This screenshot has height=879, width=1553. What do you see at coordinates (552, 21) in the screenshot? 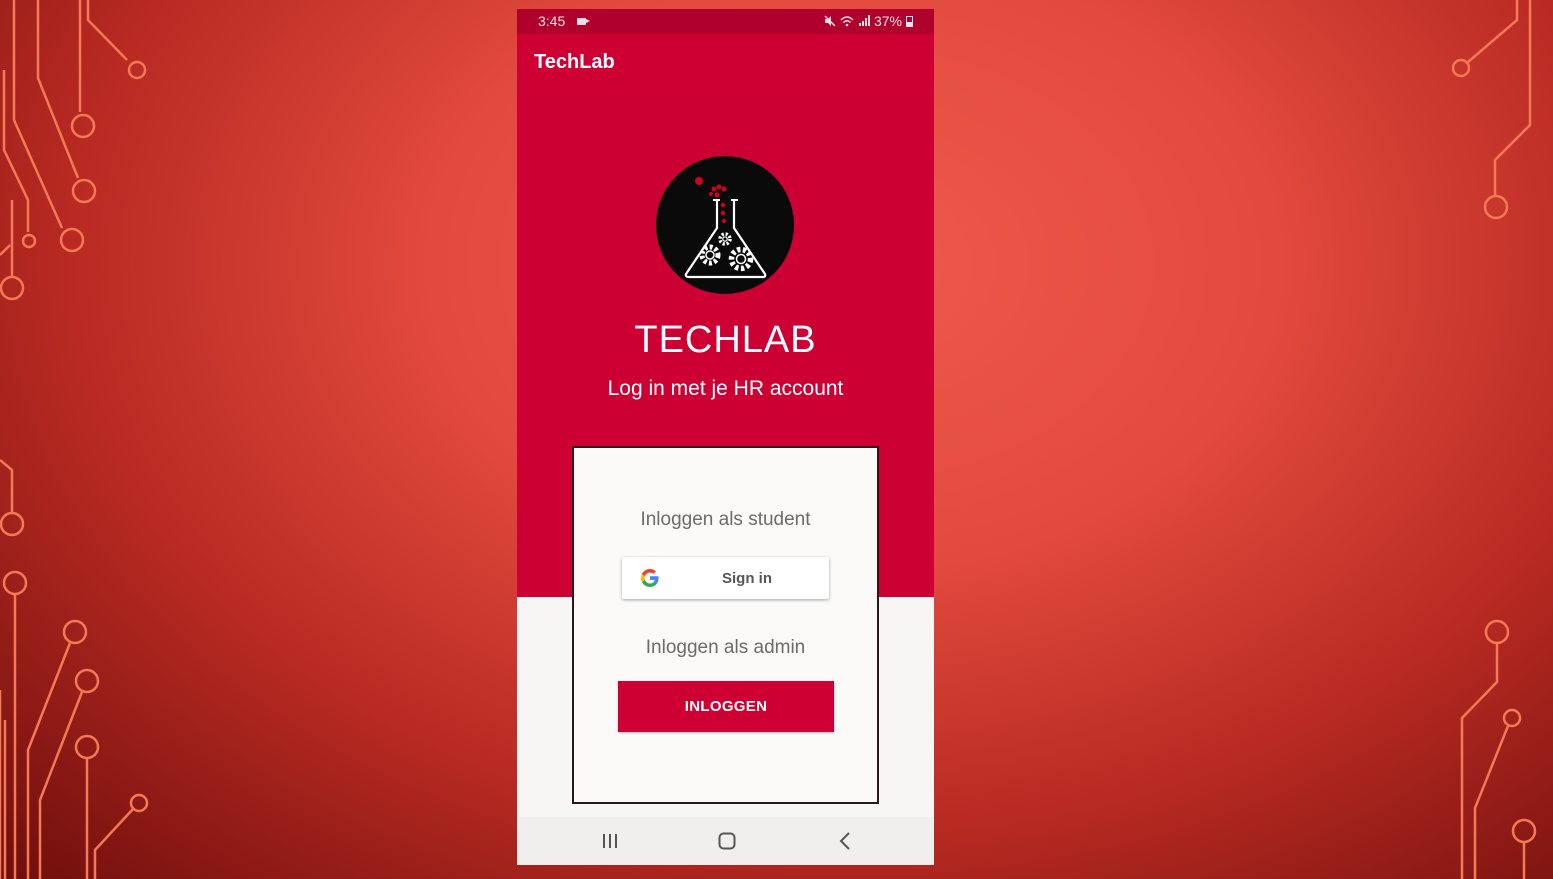
I see `status-time: 3:45` at bounding box center [552, 21].